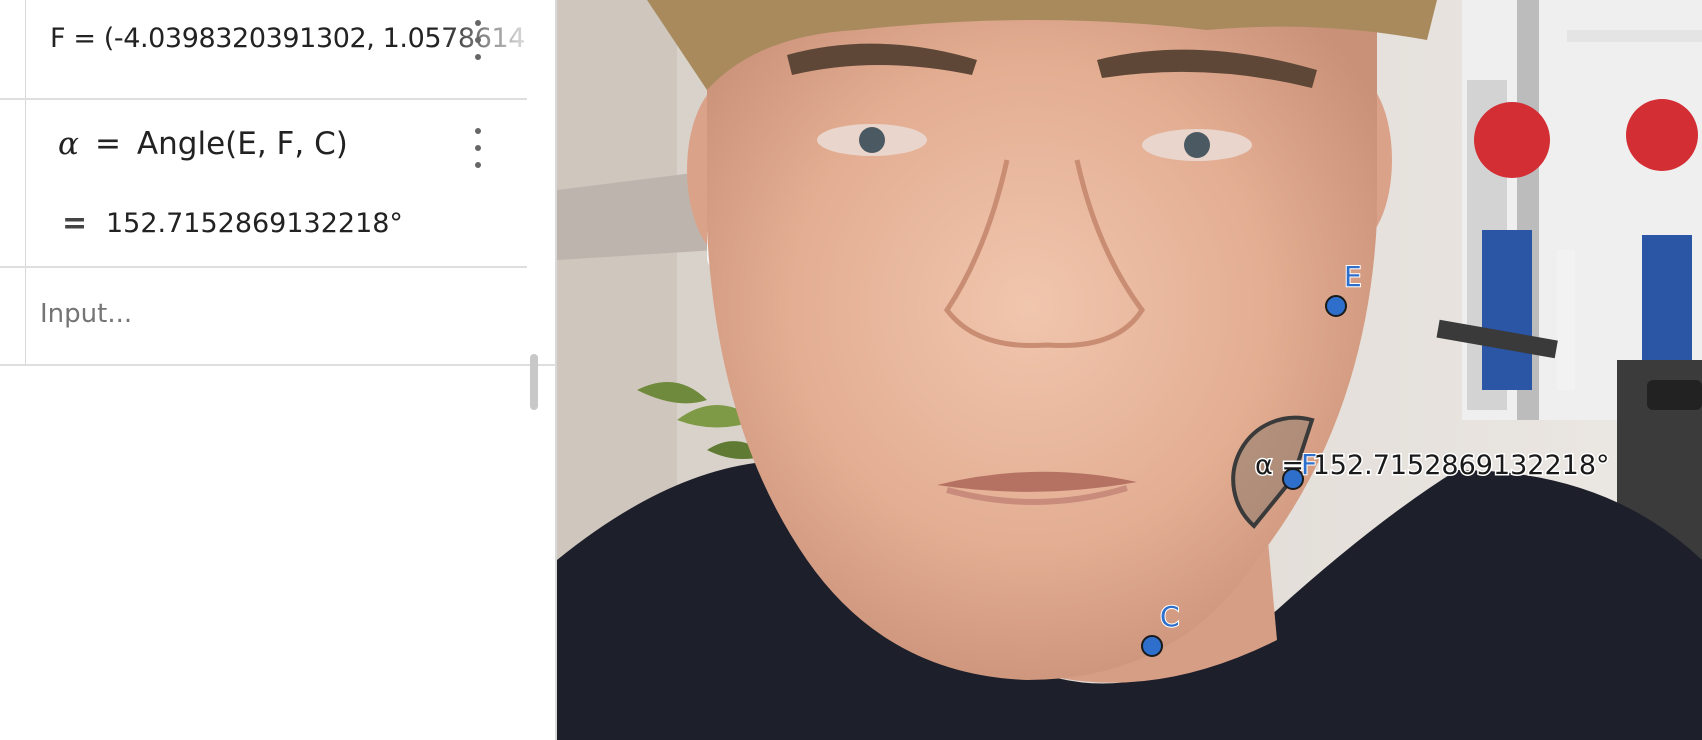  I want to click on angle-alpha-definition: α = Angle(E, F, C), so click(203, 144).